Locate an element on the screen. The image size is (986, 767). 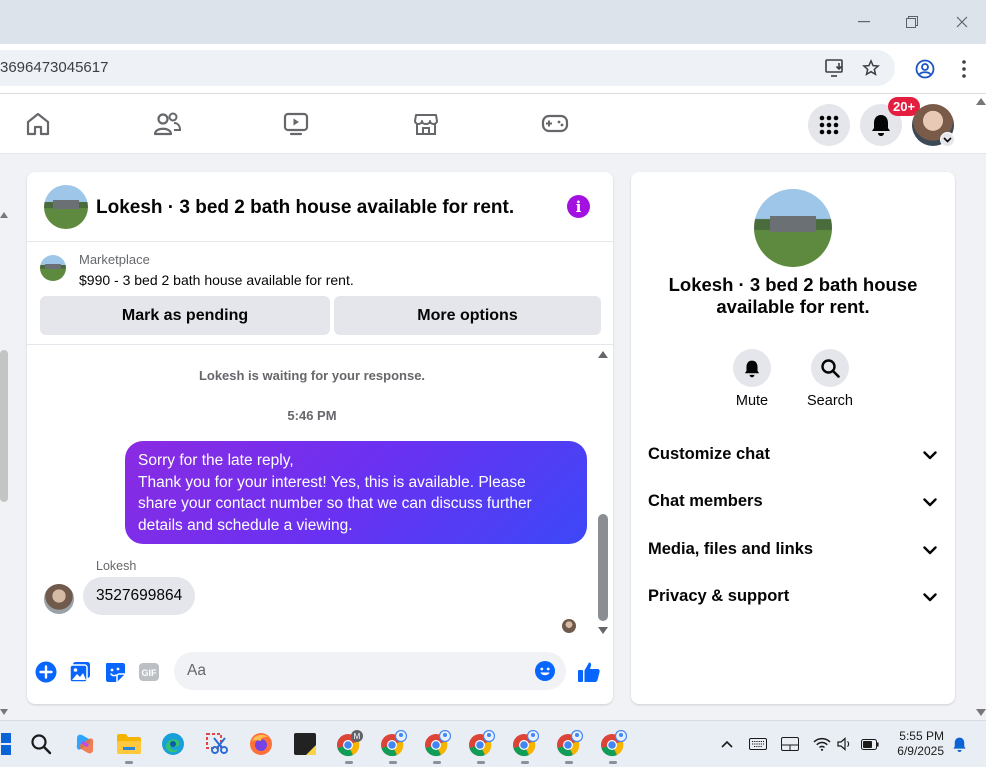
address-bar: 3696473045617 is located at coordinates (447, 68).